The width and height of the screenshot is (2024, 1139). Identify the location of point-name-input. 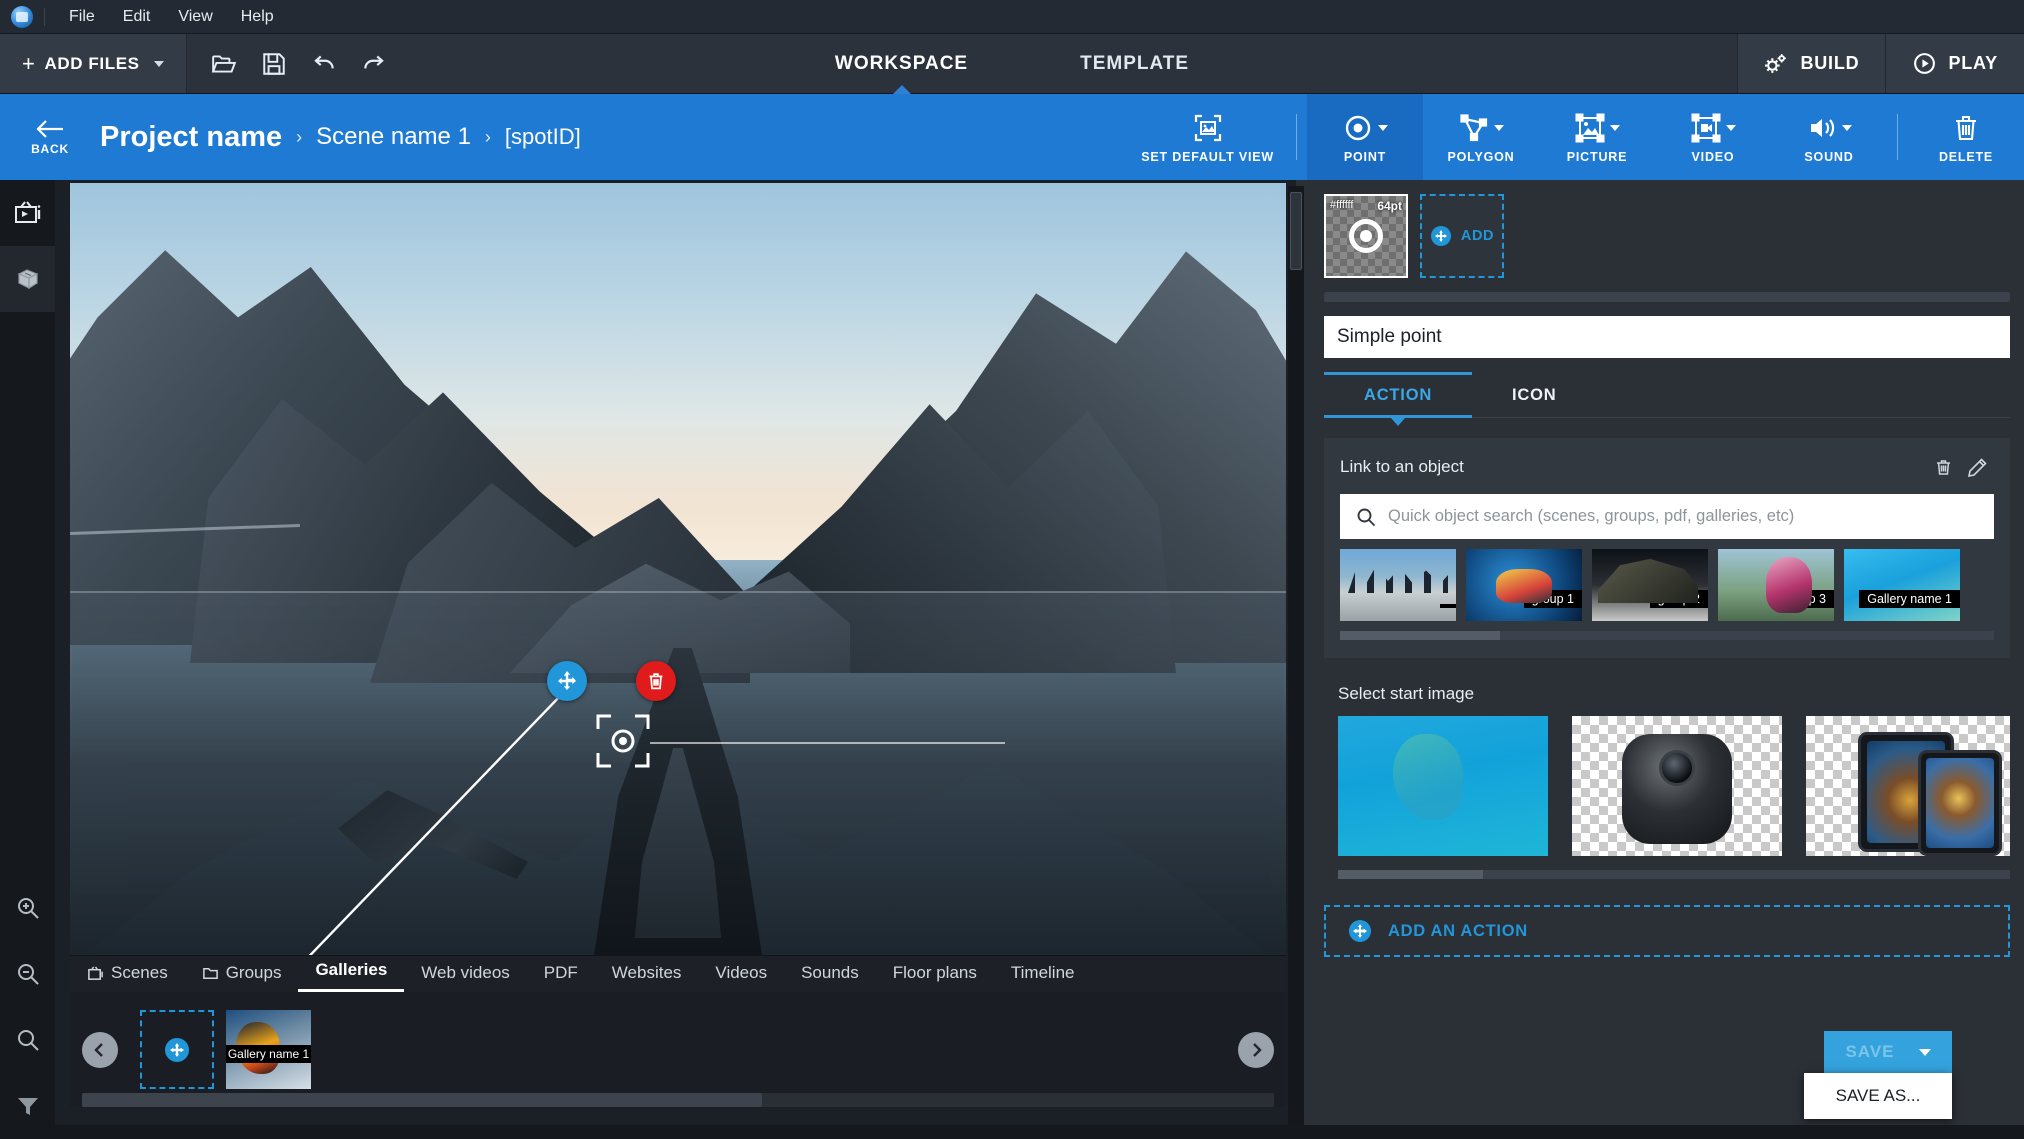
(1667, 337).